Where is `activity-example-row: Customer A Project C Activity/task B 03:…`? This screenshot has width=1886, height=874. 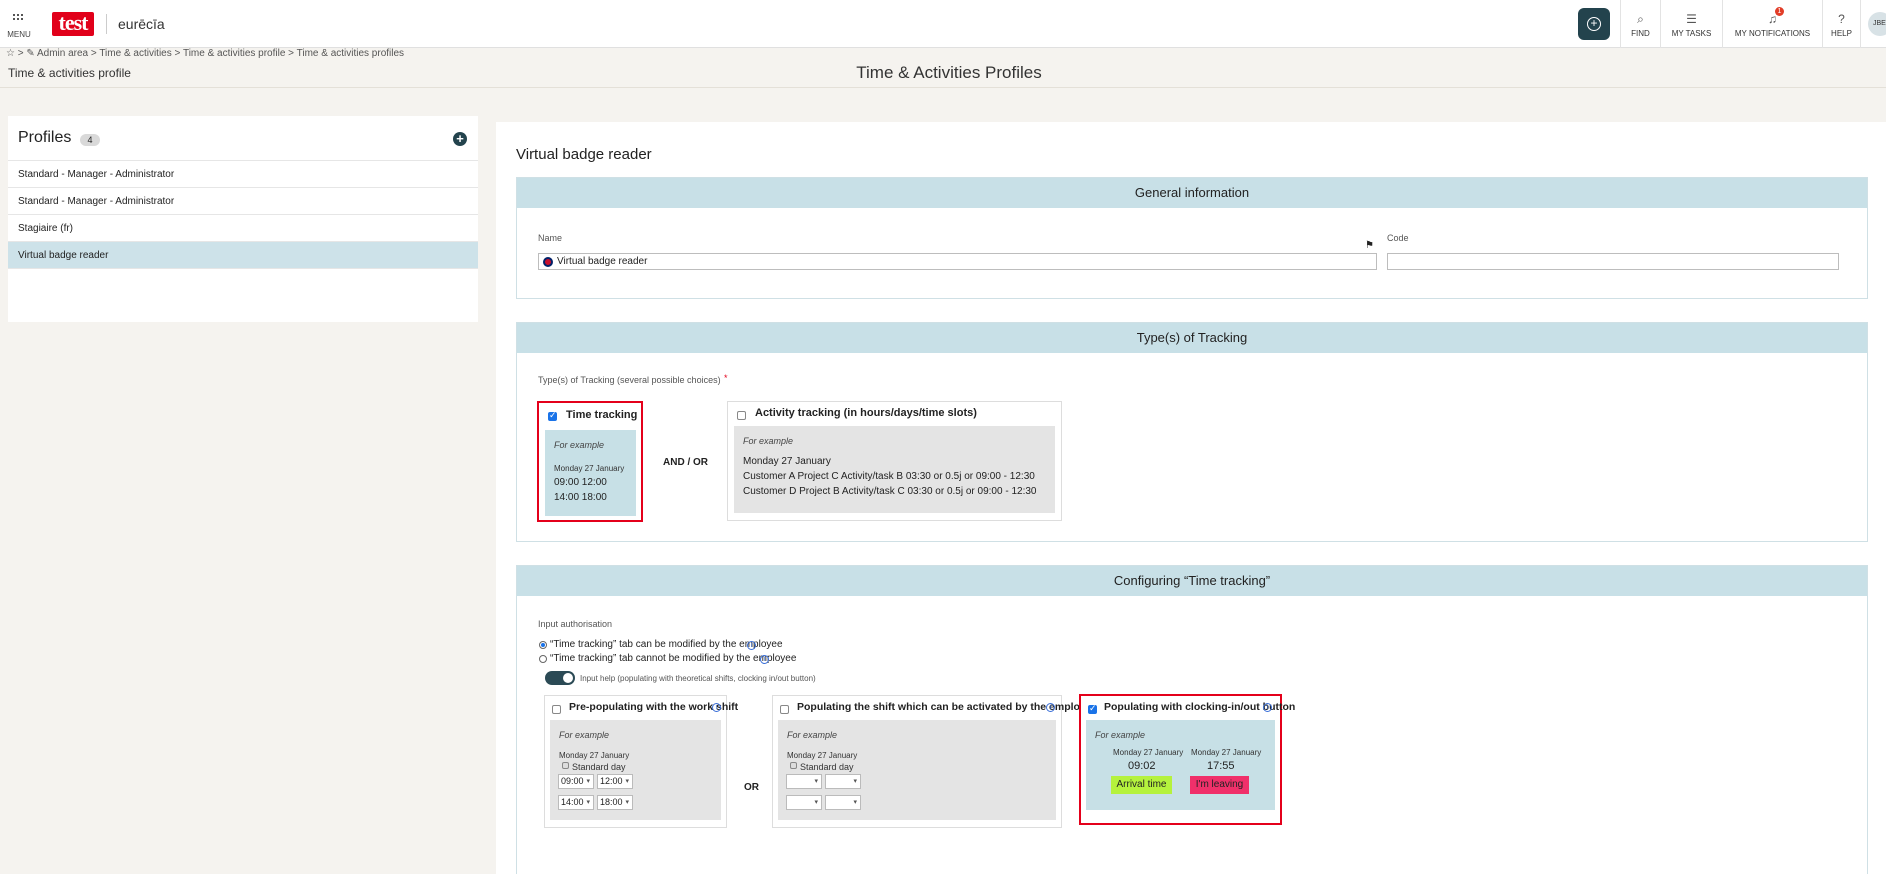 activity-example-row: Customer A Project C Activity/task B 03:… is located at coordinates (889, 476).